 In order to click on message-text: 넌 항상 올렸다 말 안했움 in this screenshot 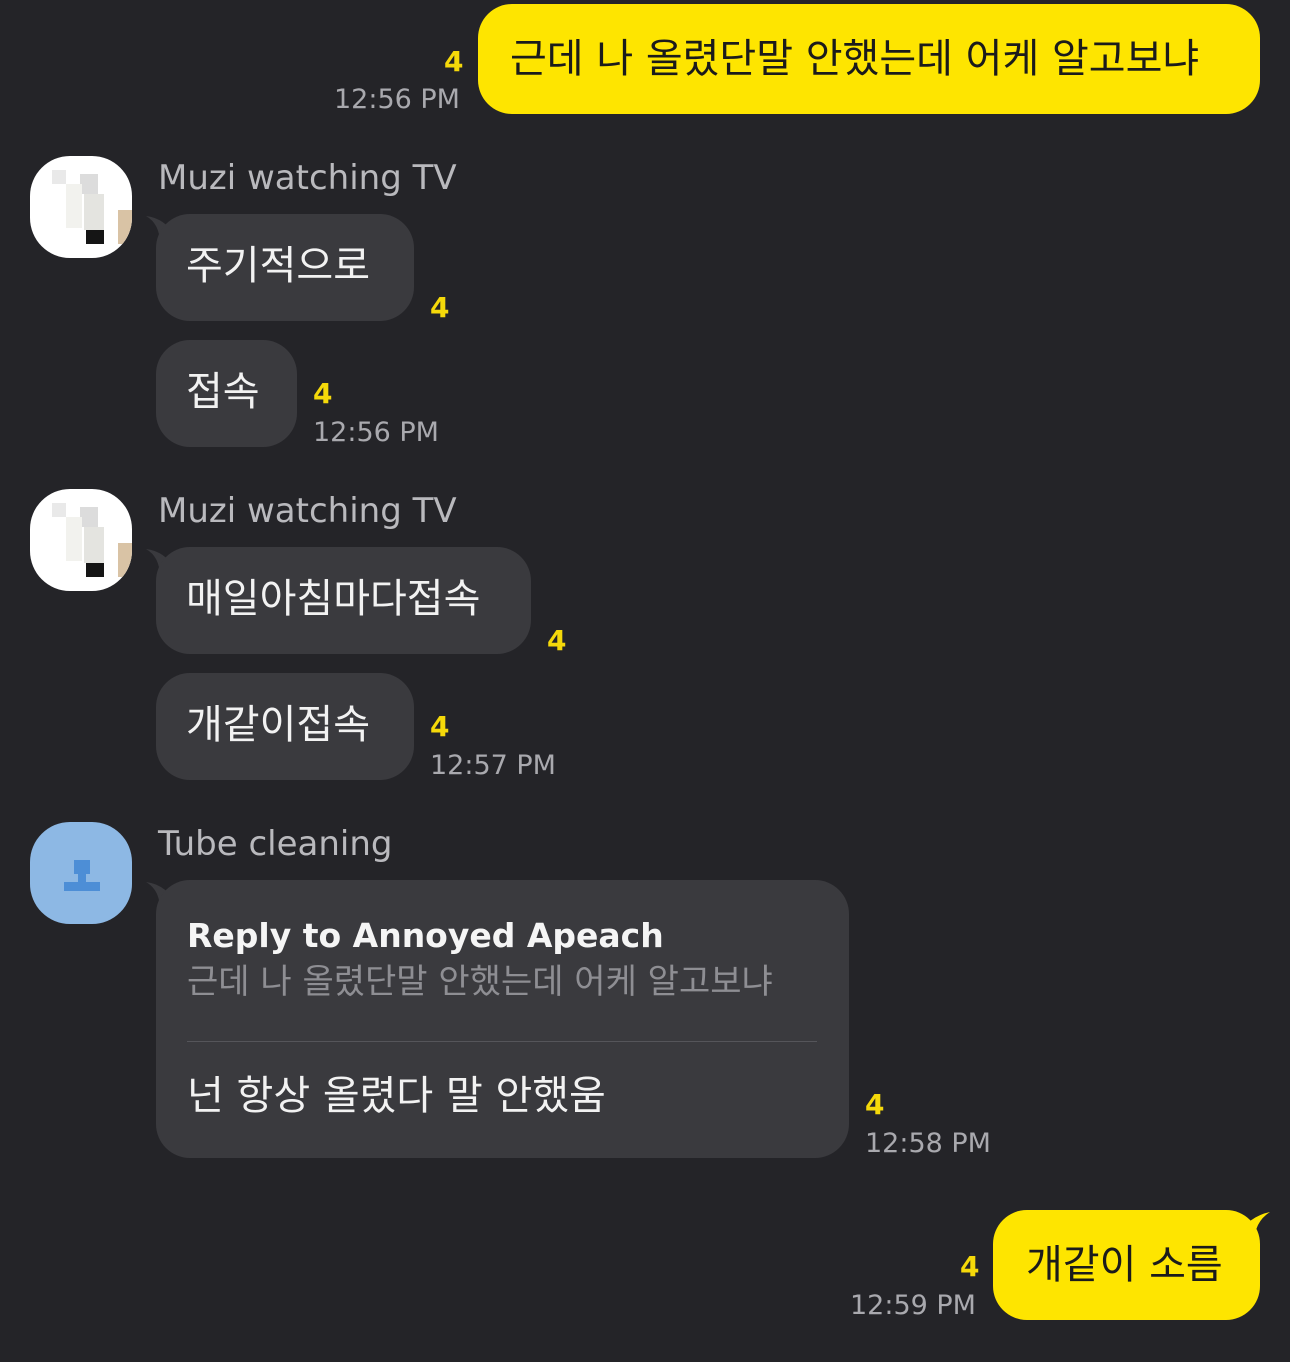, I will do `click(396, 1096)`.